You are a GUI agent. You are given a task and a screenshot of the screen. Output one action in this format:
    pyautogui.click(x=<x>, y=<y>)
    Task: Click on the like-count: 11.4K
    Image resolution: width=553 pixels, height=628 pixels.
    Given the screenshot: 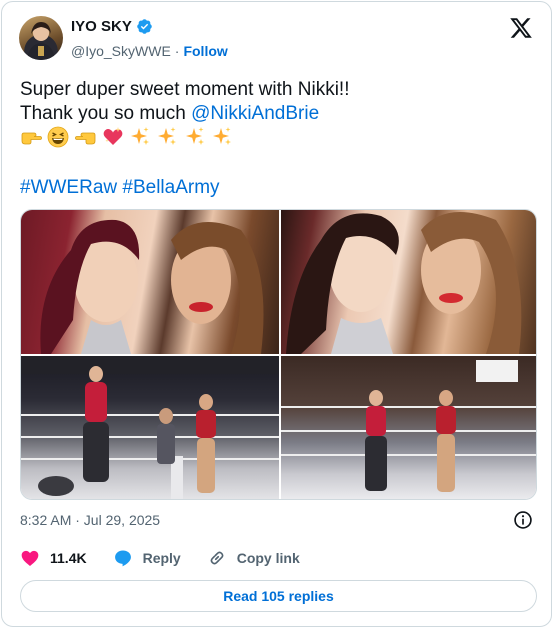 What is the action you would take?
    pyautogui.click(x=68, y=558)
    